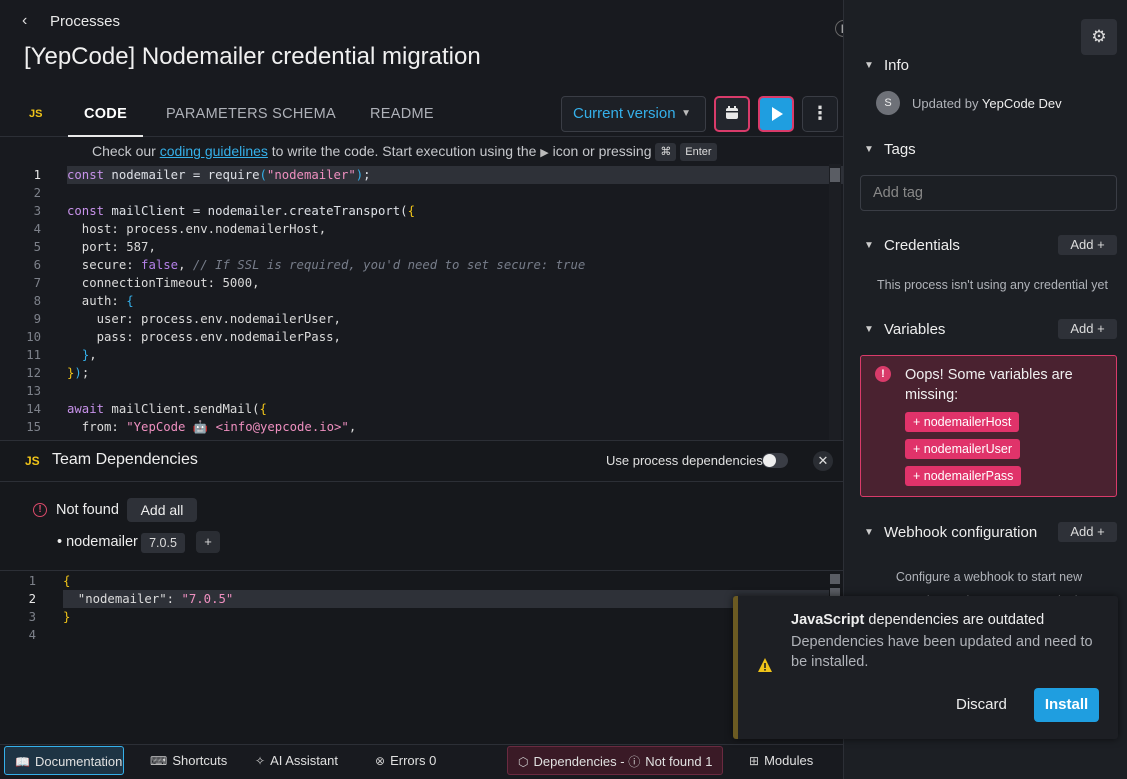  What do you see at coordinates (634, 762) in the screenshot?
I see `alert-circle-icon: ⓘ` at bounding box center [634, 762].